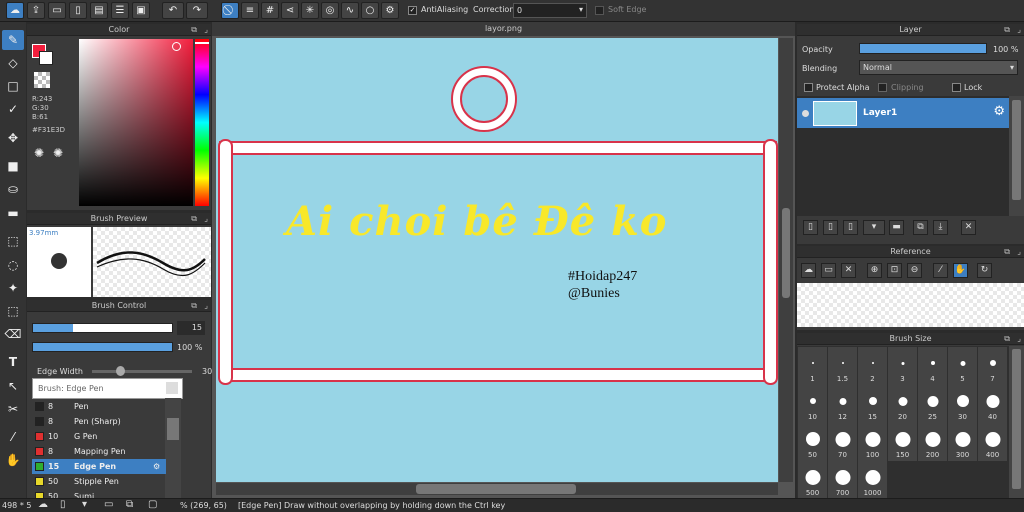 This screenshot has height=512, width=1024. I want to click on zoom-out-icon: ⊖, so click(914, 270).